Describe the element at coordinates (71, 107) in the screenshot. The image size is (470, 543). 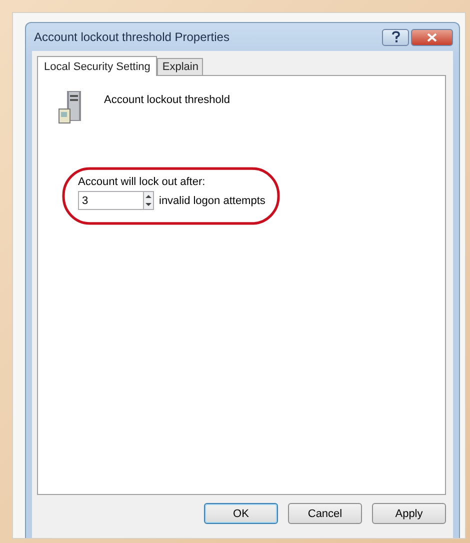
I see `server-icon` at that location.